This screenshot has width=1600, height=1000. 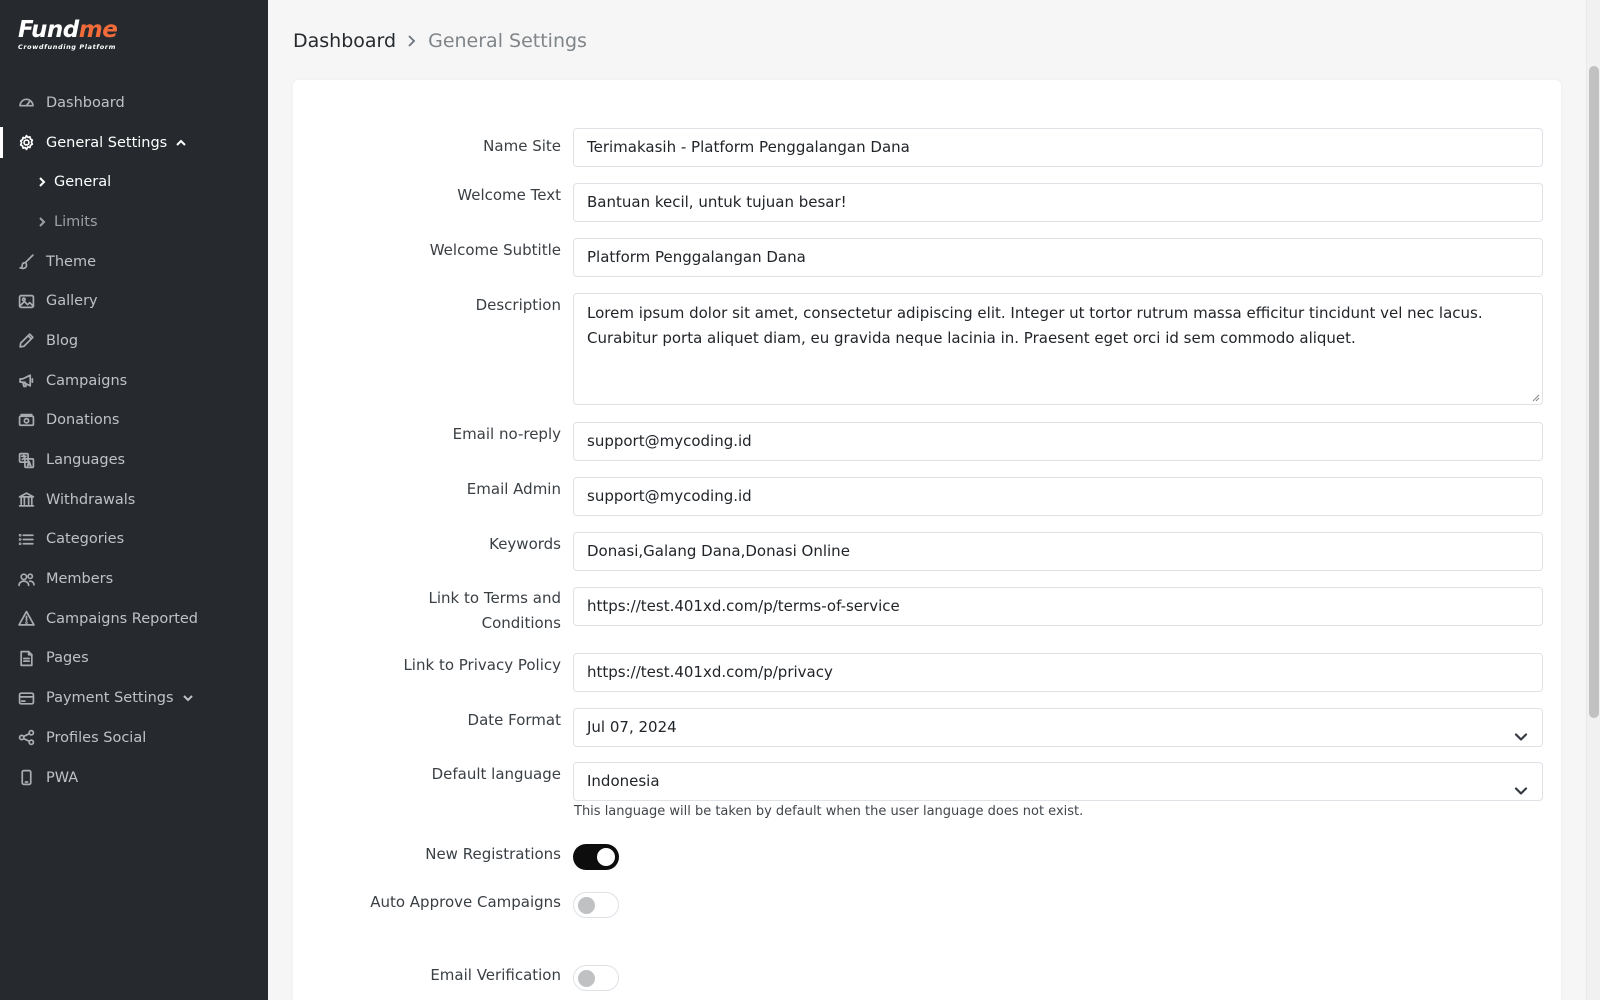 I want to click on email-verification-toggle, so click(x=596, y=978).